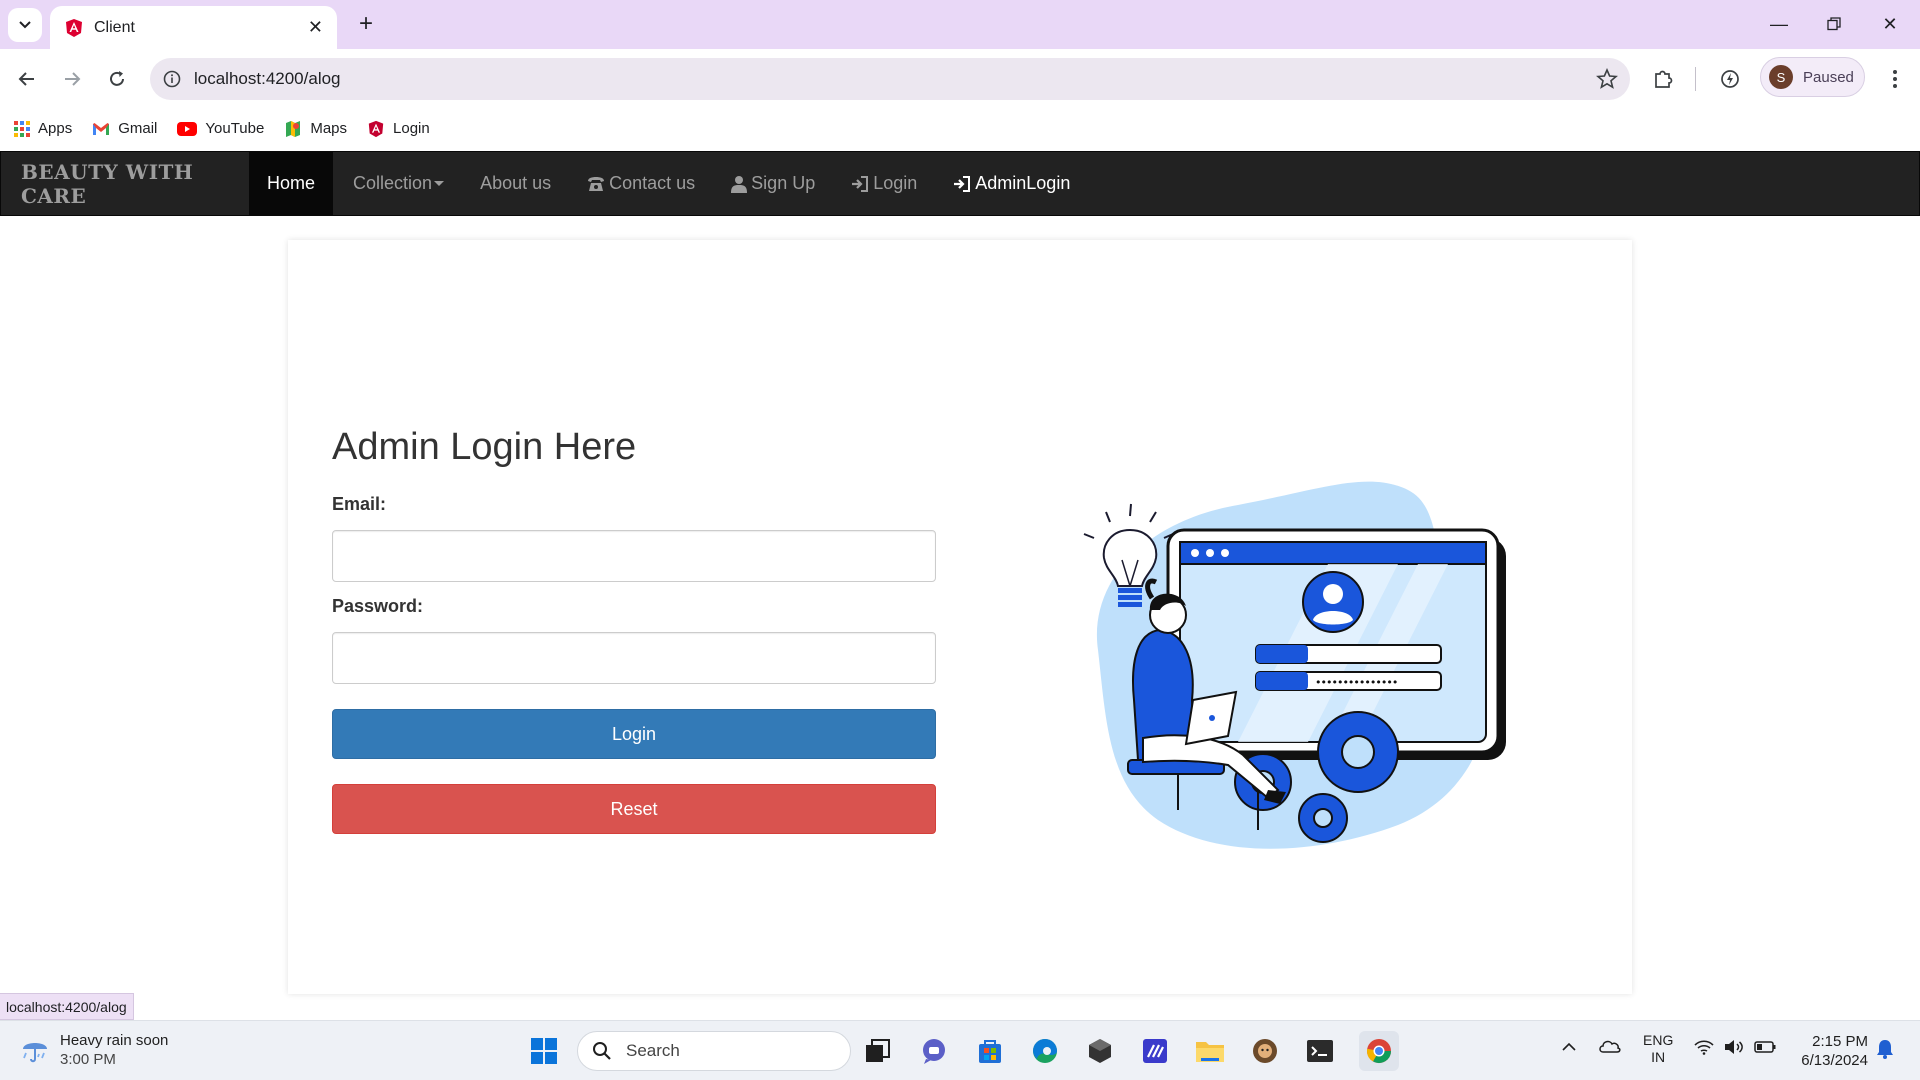 This screenshot has width=1920, height=1080. What do you see at coordinates (634, 556) in the screenshot?
I see `email-field` at bounding box center [634, 556].